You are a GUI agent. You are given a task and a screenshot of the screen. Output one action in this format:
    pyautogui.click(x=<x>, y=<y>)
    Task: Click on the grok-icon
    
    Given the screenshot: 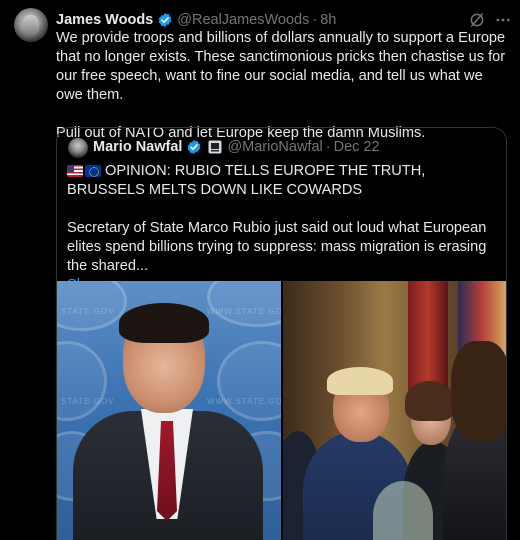 What is the action you would take?
    pyautogui.click(x=477, y=20)
    